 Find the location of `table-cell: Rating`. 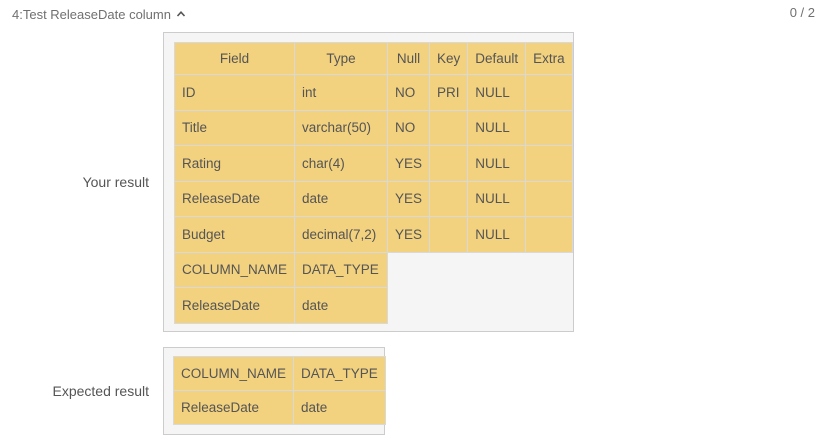

table-cell: Rating is located at coordinates (234, 163).